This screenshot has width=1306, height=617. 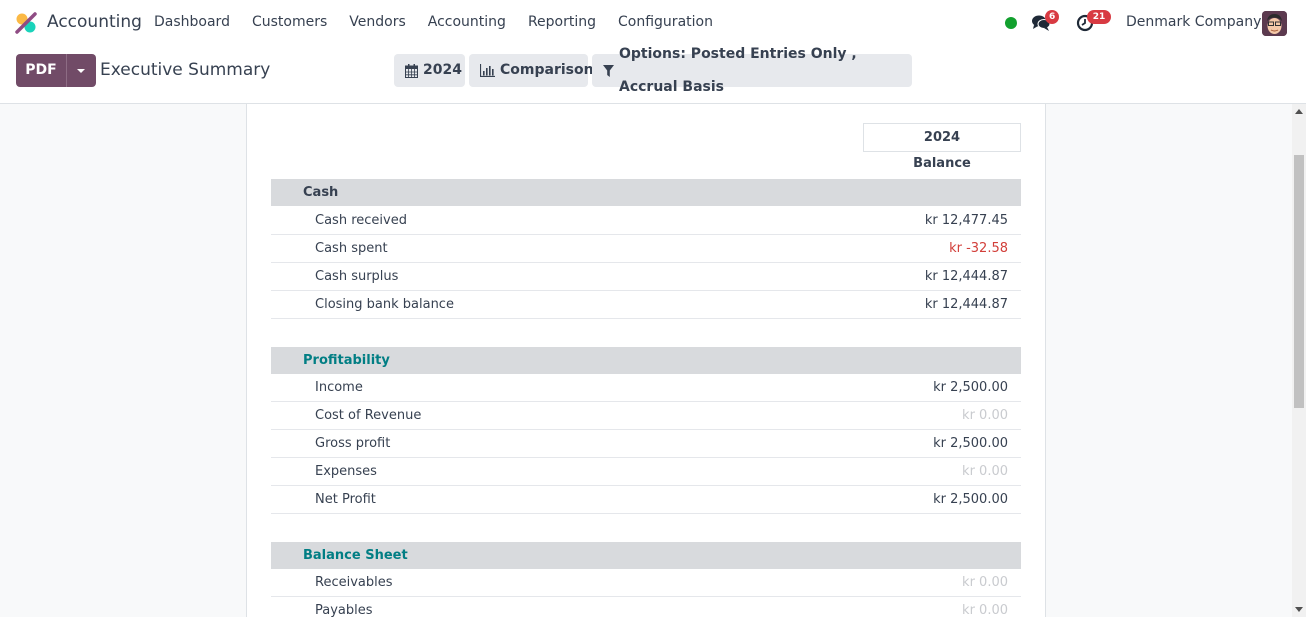 I want to click on caret-down-icon, so click(x=81, y=71).